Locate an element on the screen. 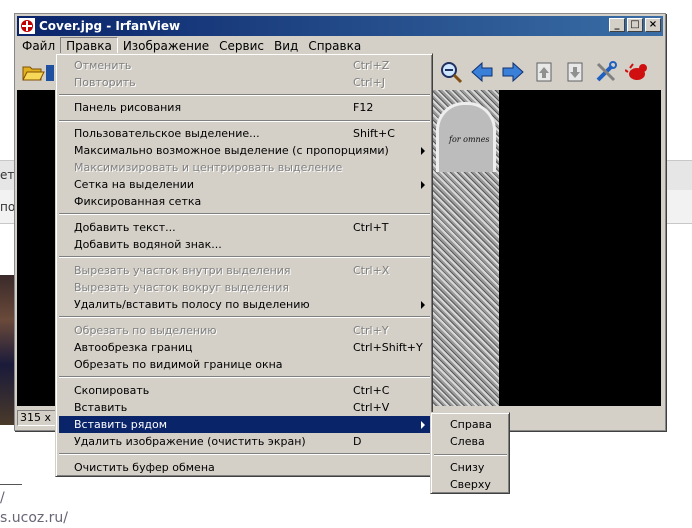 Image resolution: width=692 pixels, height=528 pixels. tools-icon is located at coordinates (606, 72).